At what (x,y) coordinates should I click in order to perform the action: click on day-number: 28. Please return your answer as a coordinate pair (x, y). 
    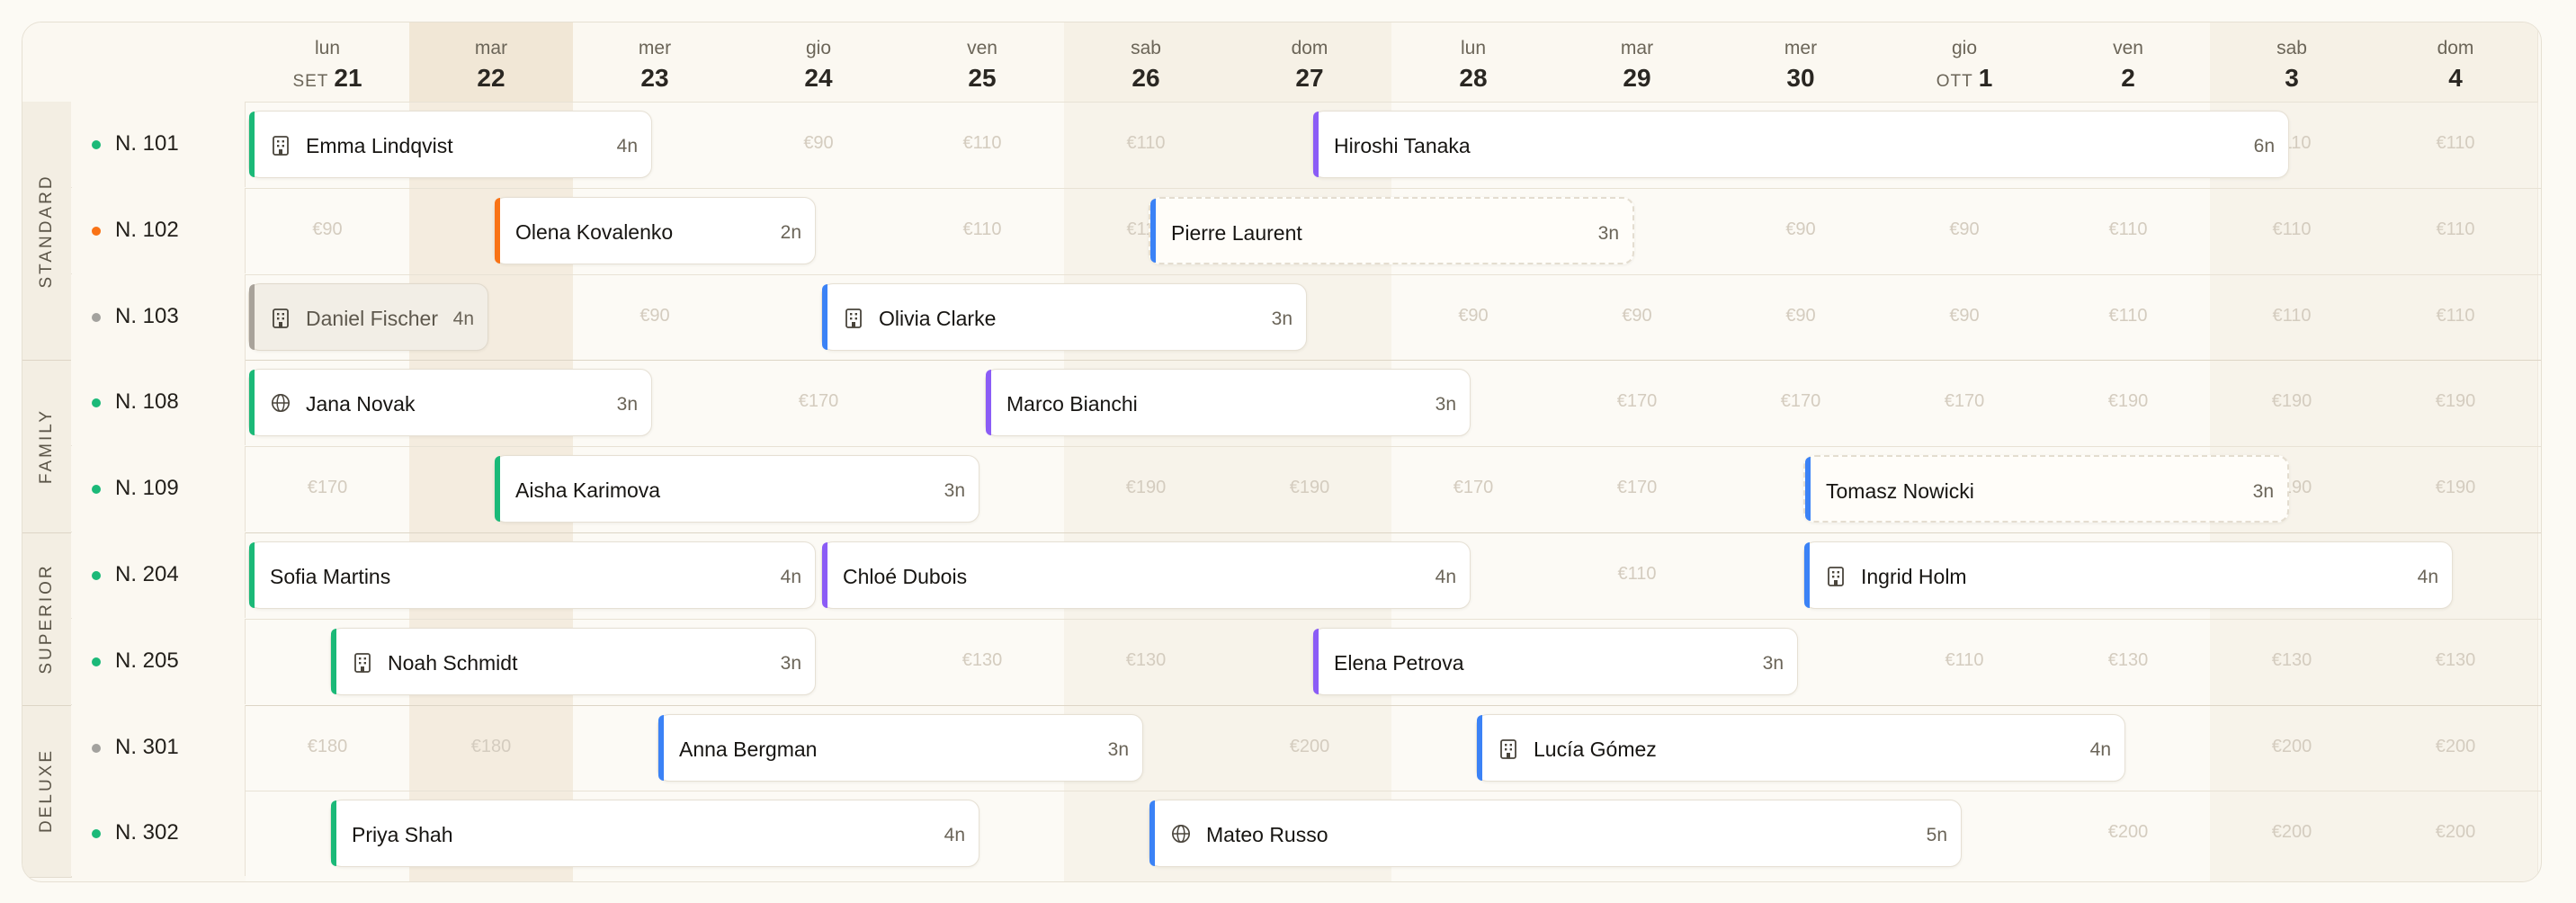
    Looking at the image, I should click on (1473, 78).